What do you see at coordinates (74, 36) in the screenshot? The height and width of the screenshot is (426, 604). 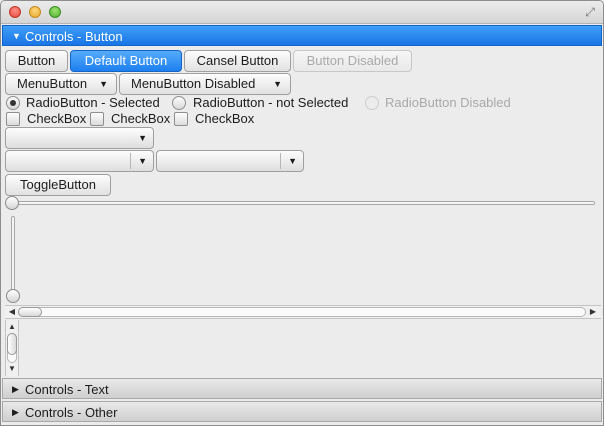 I see `pane-title: Controls - Button` at bounding box center [74, 36].